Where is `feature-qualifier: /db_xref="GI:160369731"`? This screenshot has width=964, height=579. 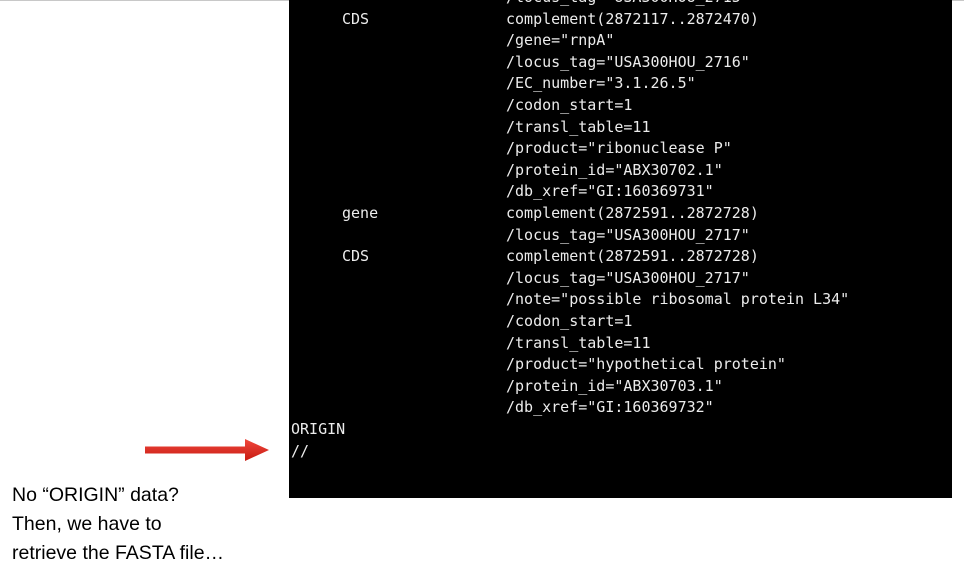 feature-qualifier: /db_xref="GI:160369731" is located at coordinates (610, 191).